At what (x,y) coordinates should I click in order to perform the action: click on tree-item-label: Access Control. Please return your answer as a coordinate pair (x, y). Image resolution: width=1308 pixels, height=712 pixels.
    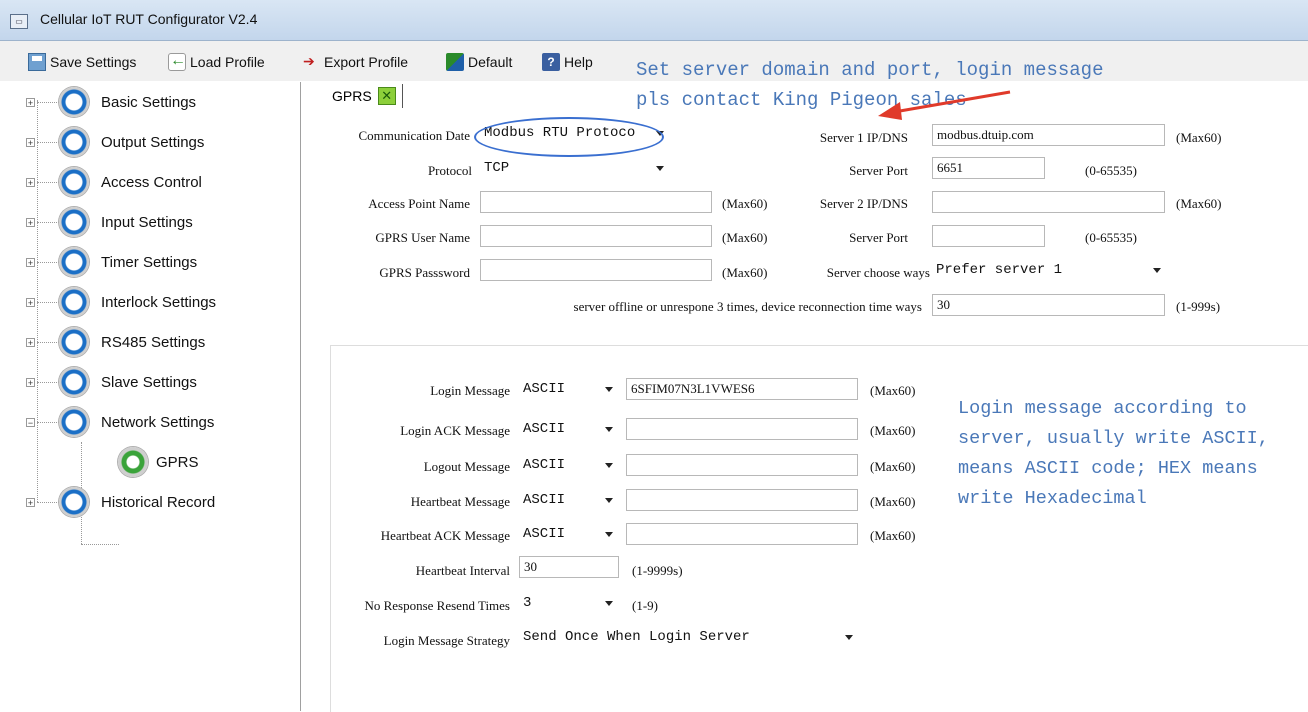
    Looking at the image, I should click on (151, 182).